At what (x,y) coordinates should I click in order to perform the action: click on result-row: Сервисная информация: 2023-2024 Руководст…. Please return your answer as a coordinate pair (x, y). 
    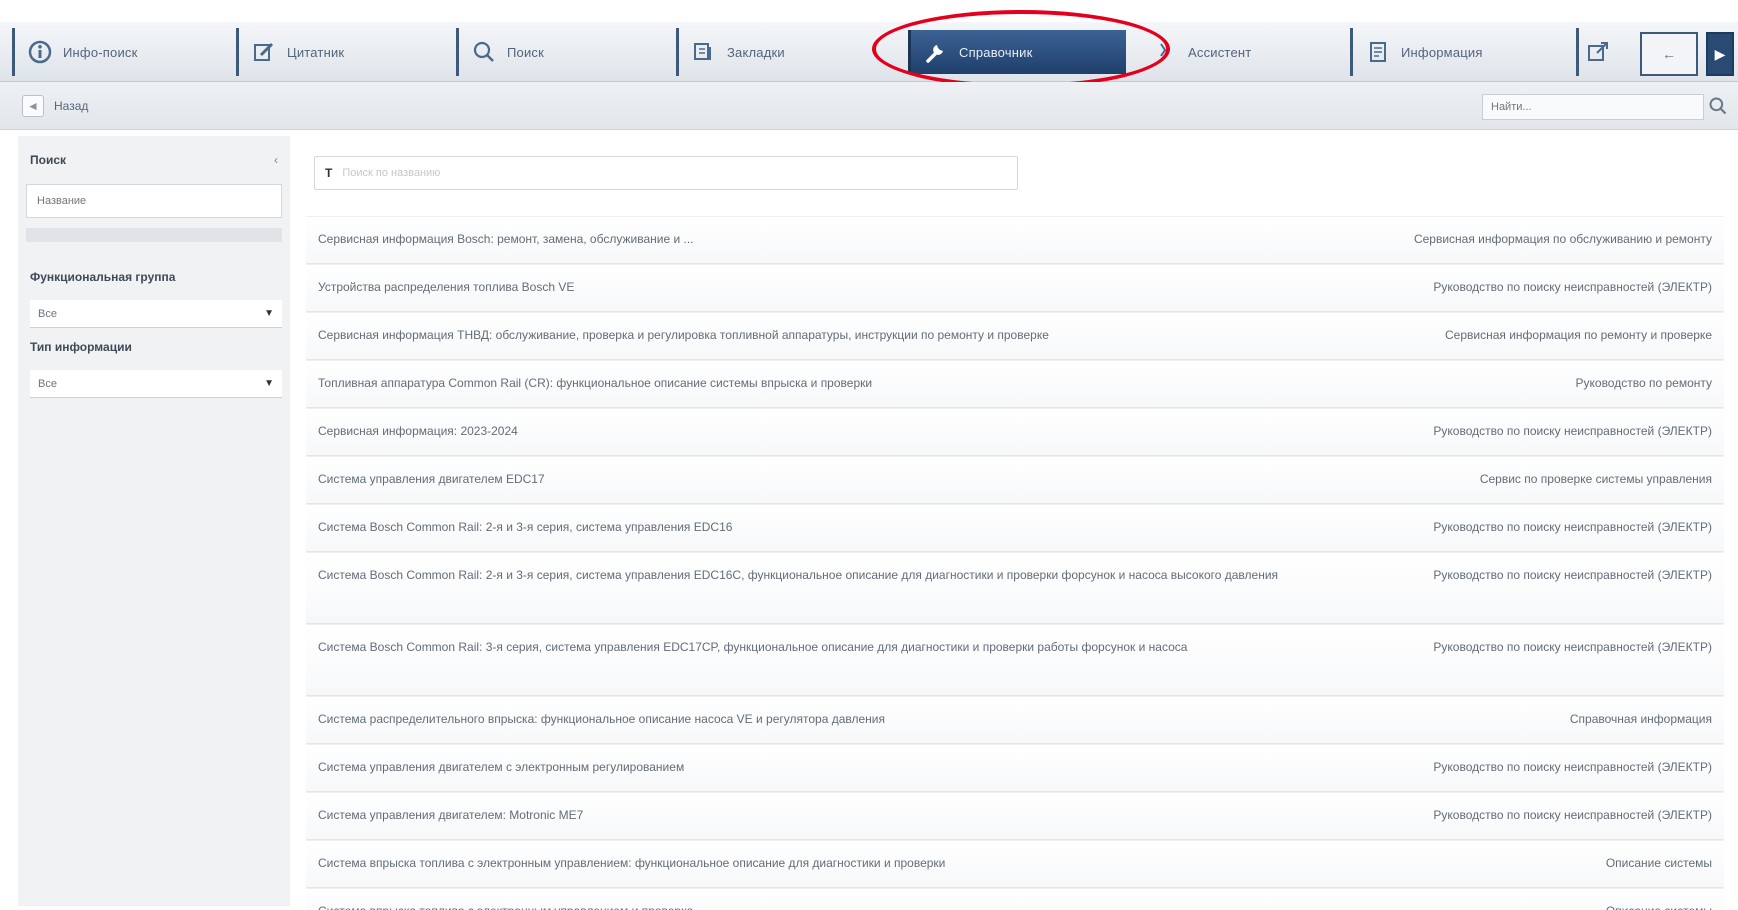
    Looking at the image, I should click on (1015, 432).